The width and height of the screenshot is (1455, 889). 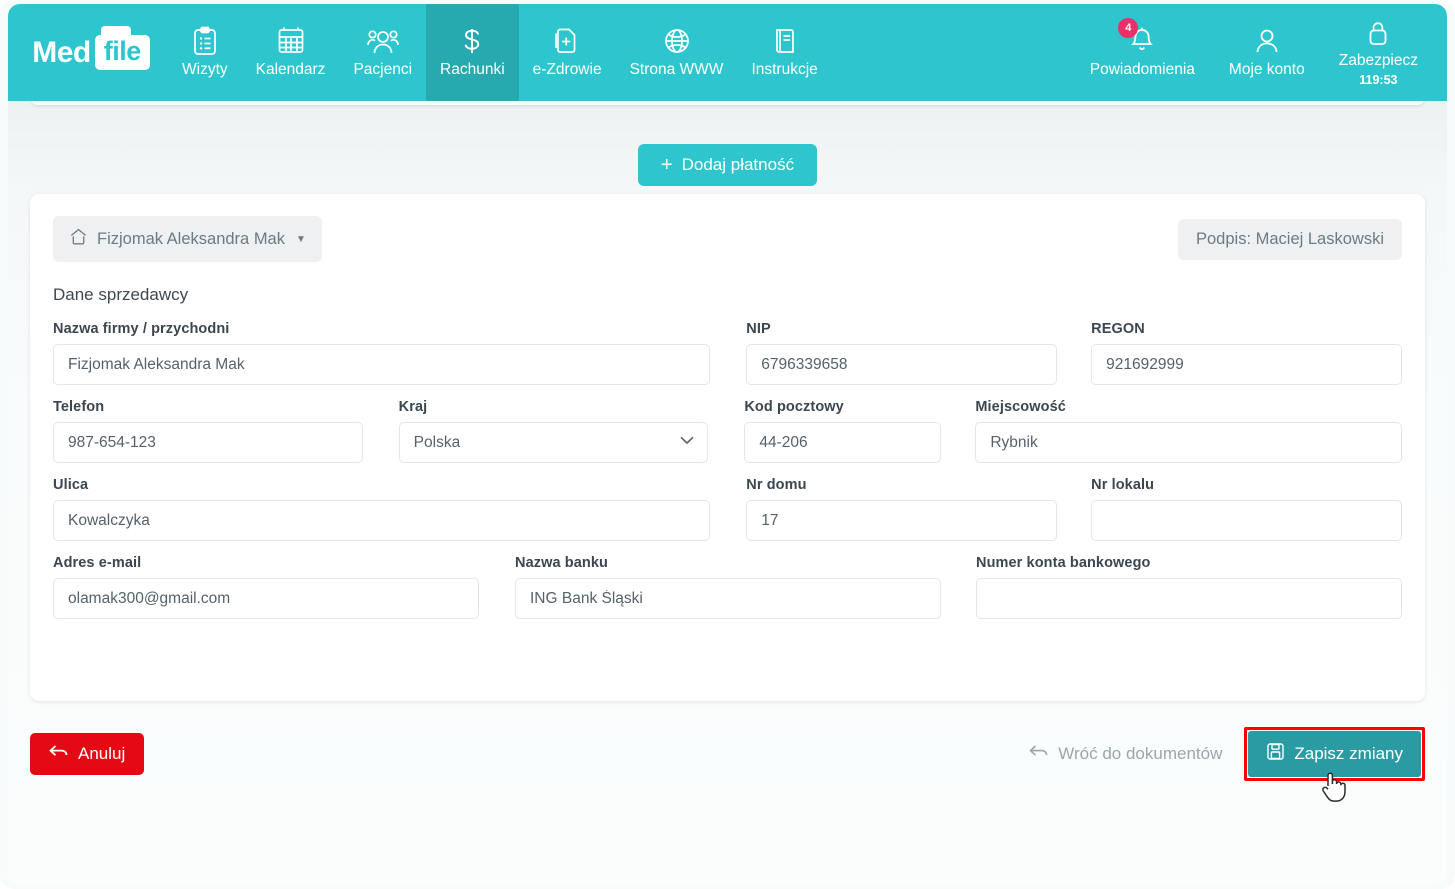 I want to click on back-to-documents-button: Wróć do dokumentów, so click(x=1125, y=754).